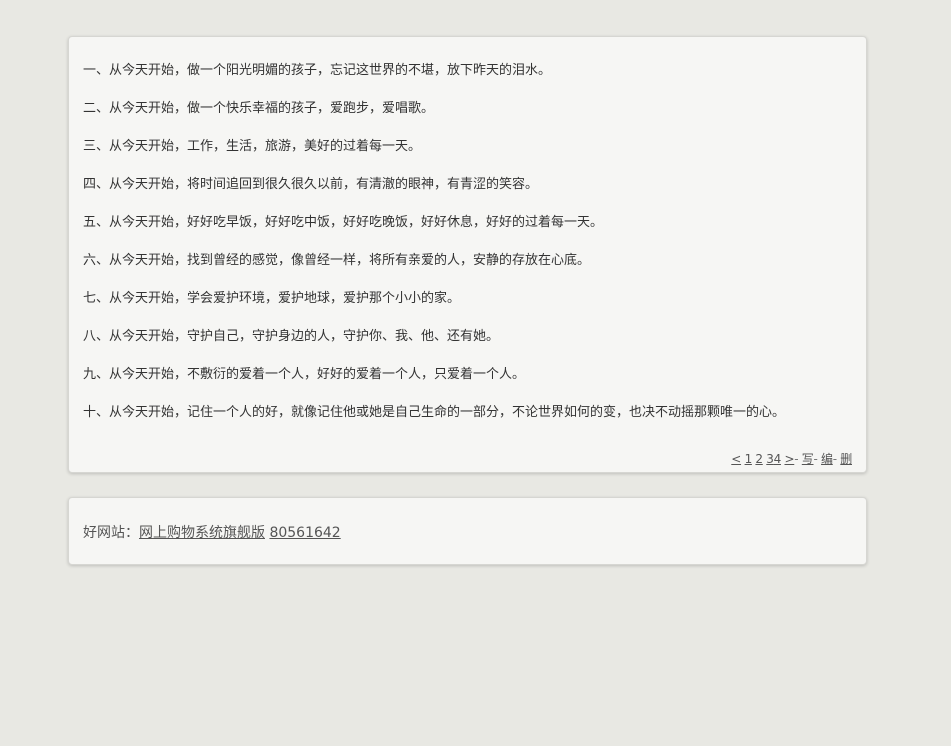  What do you see at coordinates (252, 146) in the screenshot?
I see `line-3: 三、从今天开始，工作，生活，旅游，美好的过着每一天。` at bounding box center [252, 146].